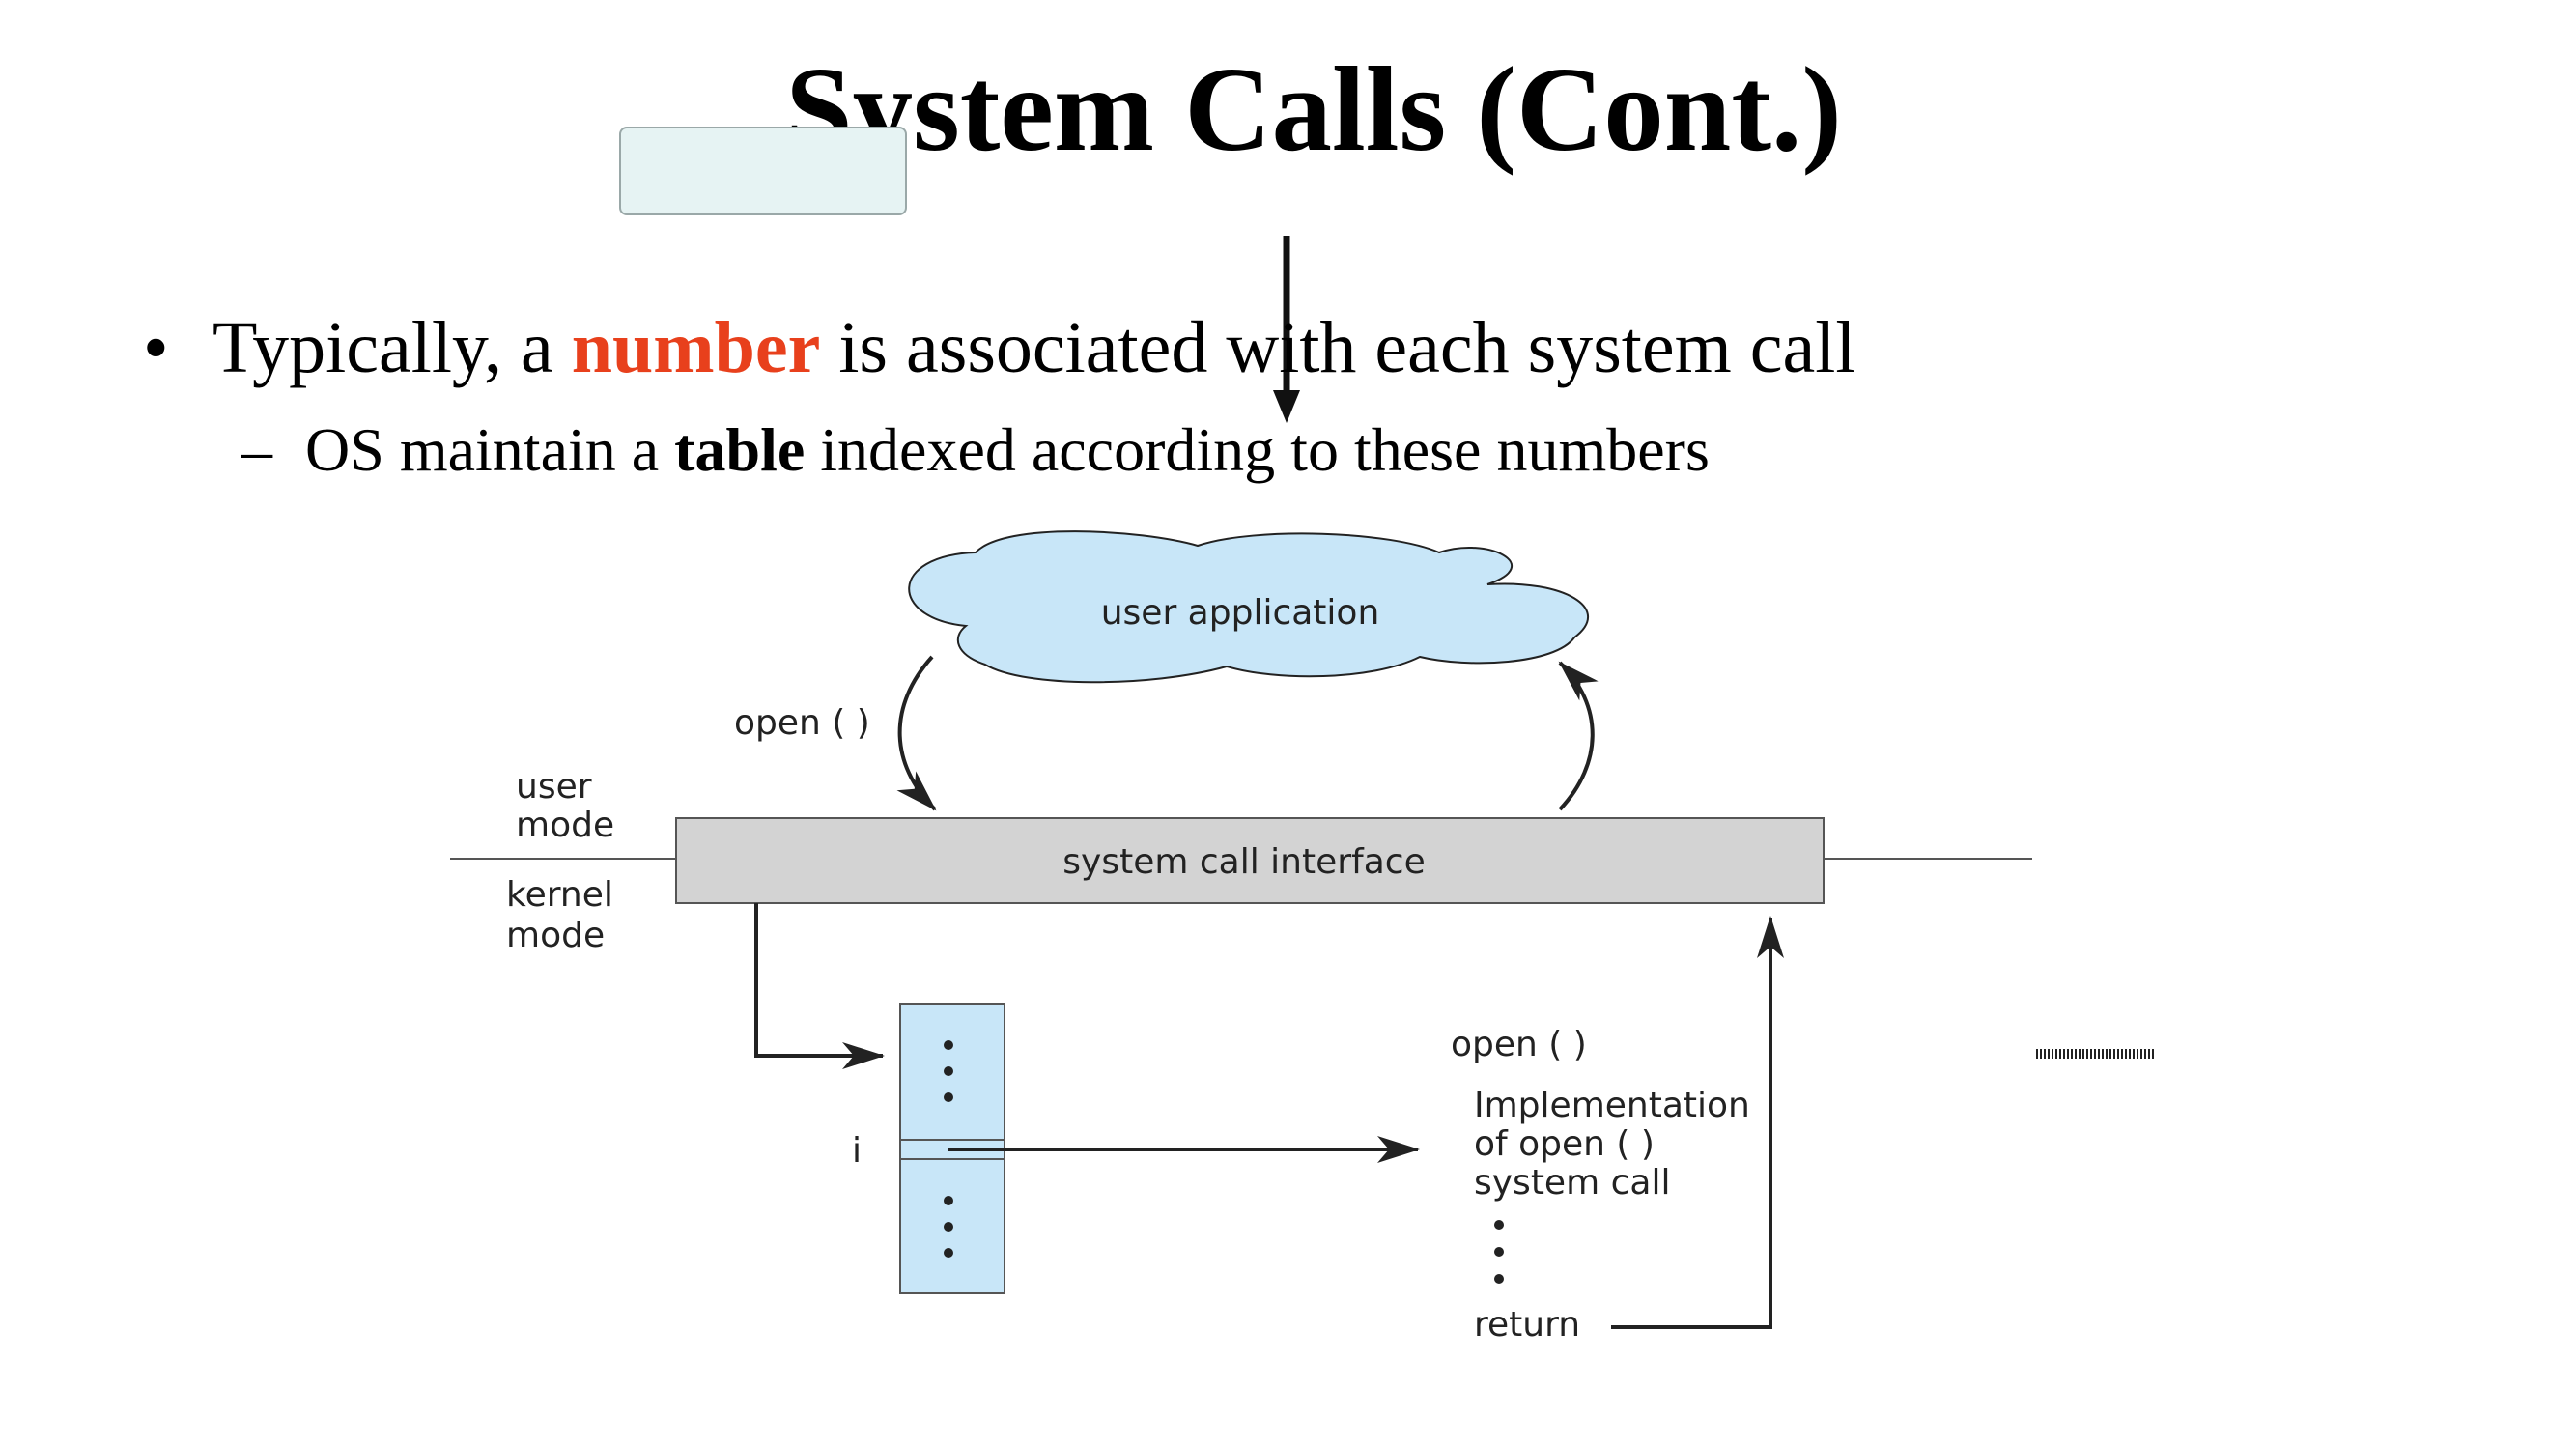  I want to click on cloud-label: user application, so click(1240, 613).